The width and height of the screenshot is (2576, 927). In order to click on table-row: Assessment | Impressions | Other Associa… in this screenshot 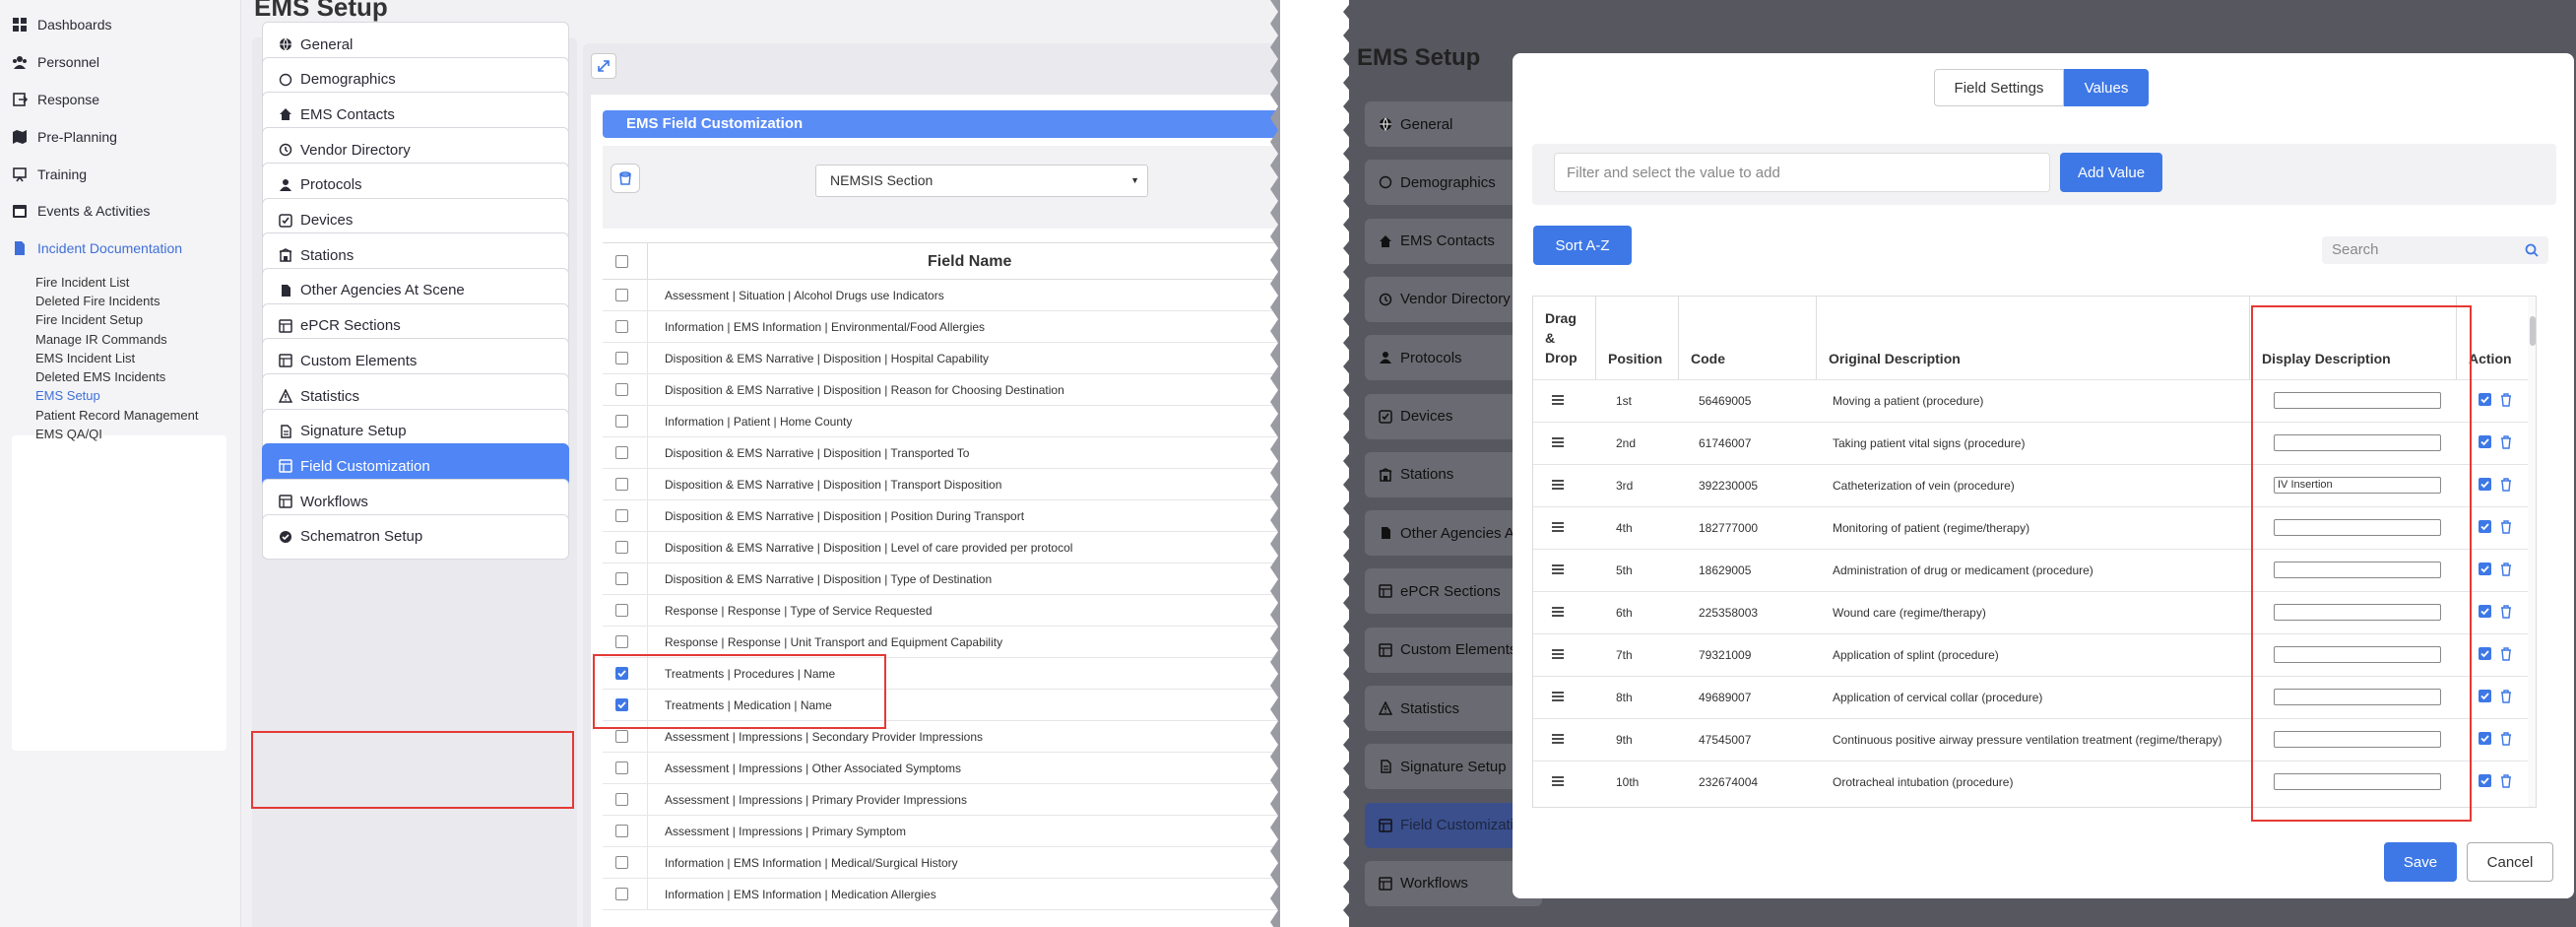, I will do `click(941, 768)`.